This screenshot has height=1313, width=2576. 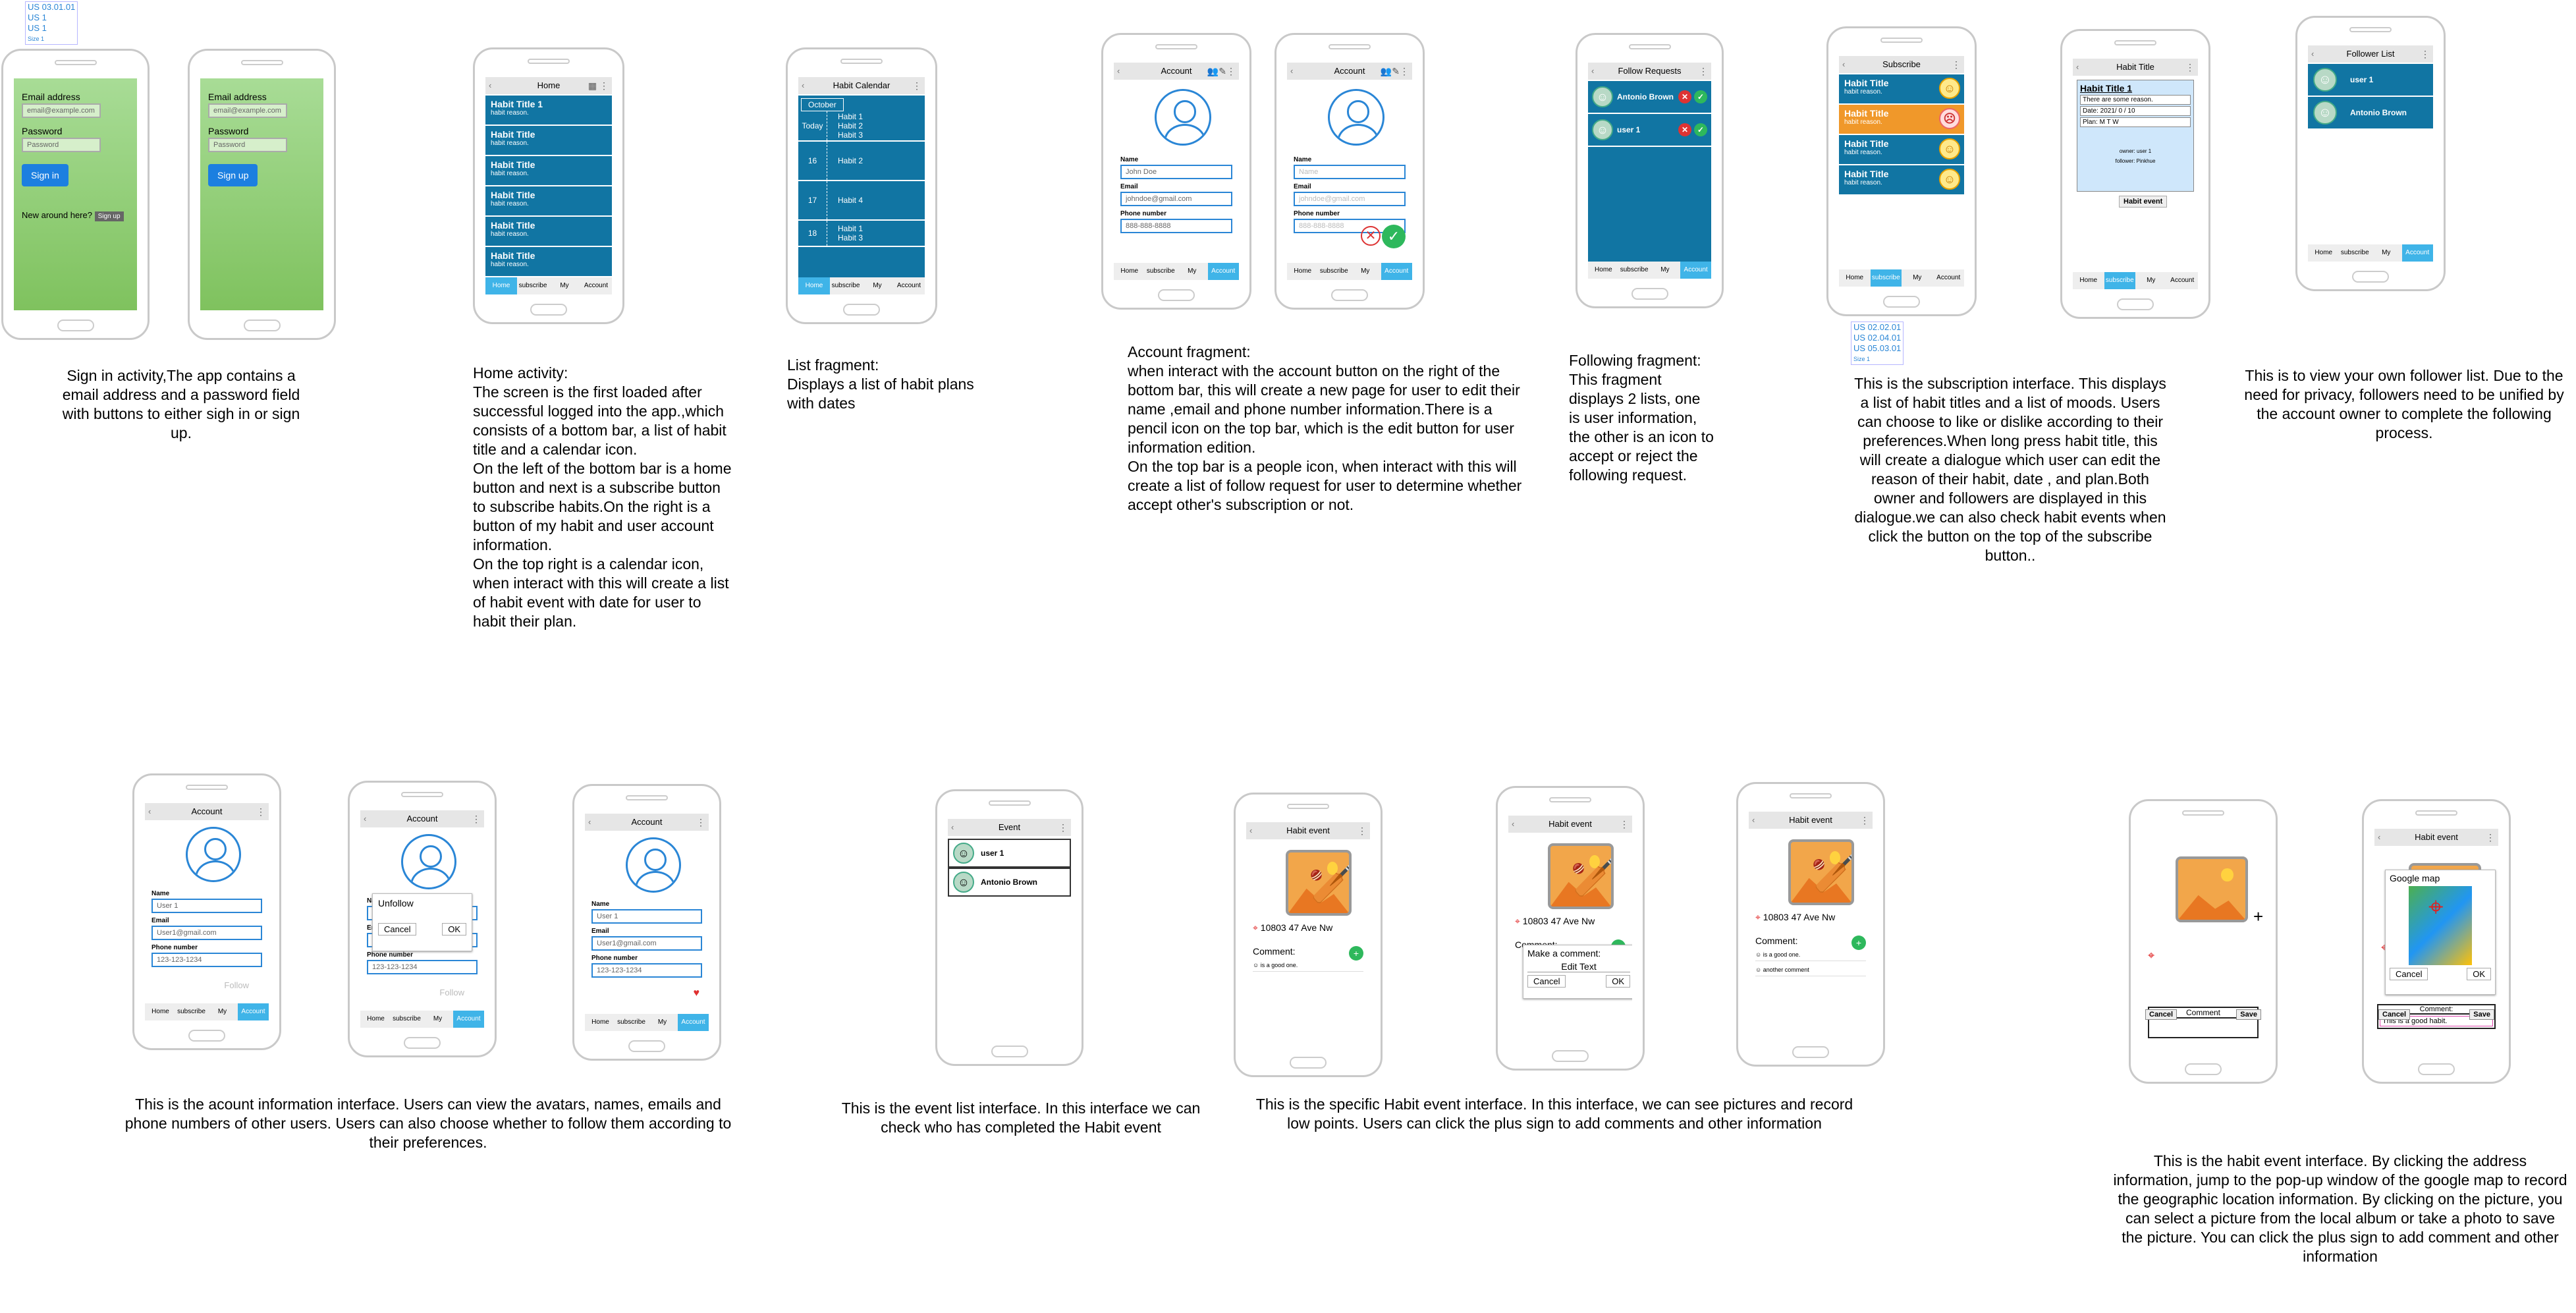 What do you see at coordinates (697, 993) in the screenshot?
I see `heart-icon: ♥` at bounding box center [697, 993].